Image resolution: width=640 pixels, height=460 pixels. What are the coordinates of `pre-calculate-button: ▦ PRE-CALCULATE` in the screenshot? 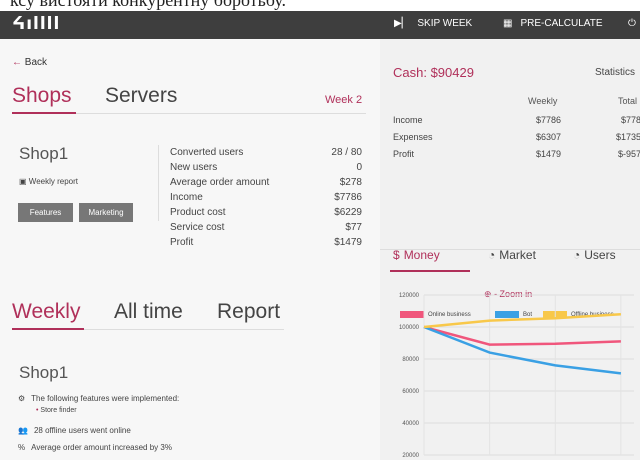 It's located at (553, 23).